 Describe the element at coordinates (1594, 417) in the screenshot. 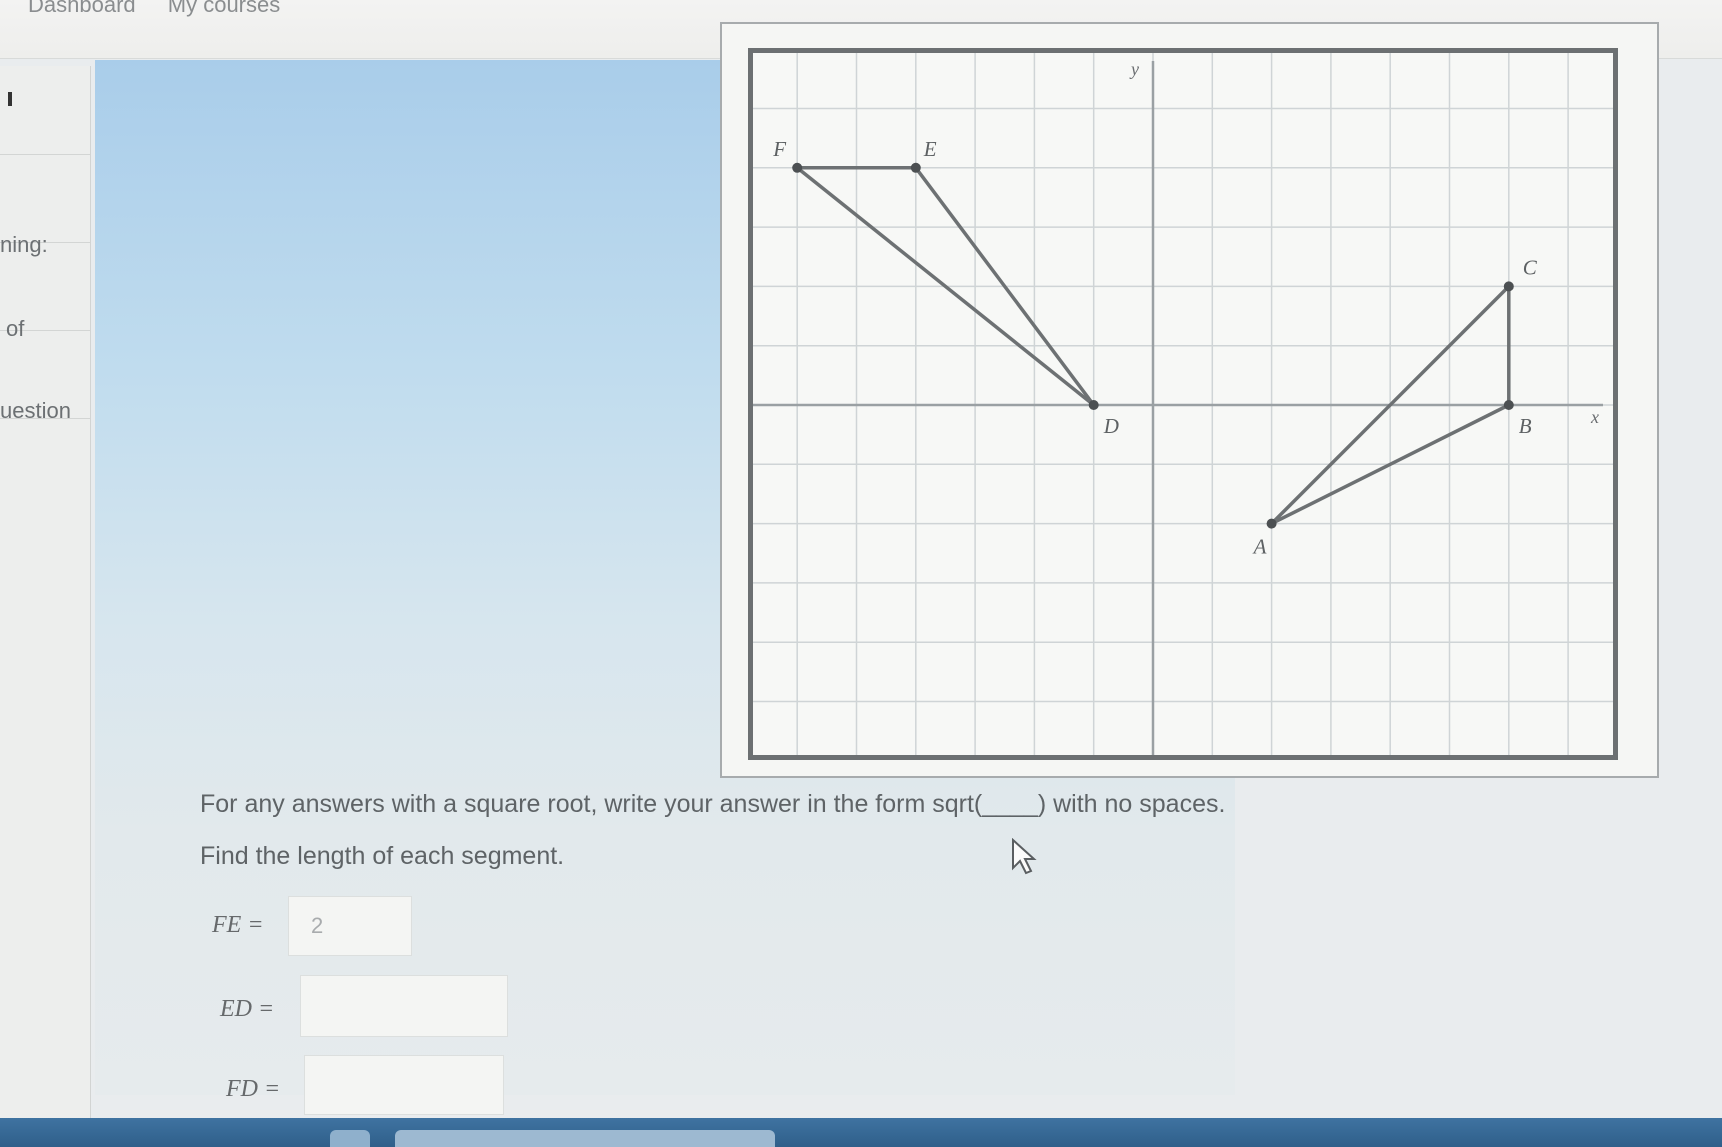

I see `x-axis-label: x` at that location.